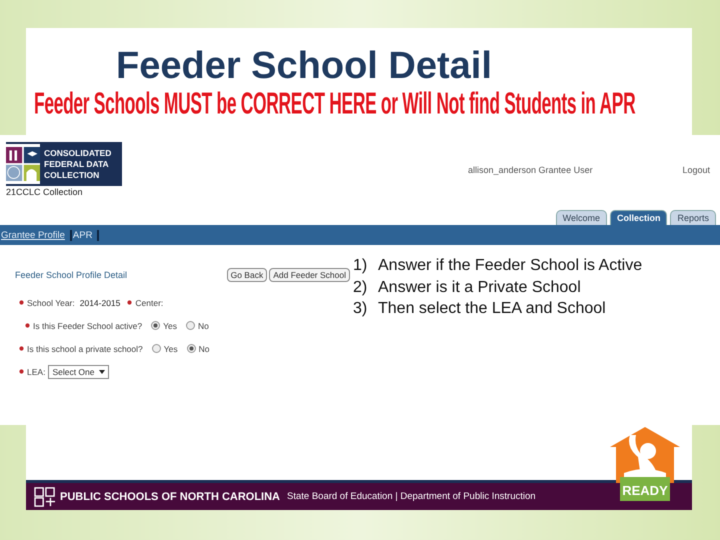 Image resolution: width=720 pixels, height=540 pixels. Describe the element at coordinates (101, 372) in the screenshot. I see `caret-icon` at that location.